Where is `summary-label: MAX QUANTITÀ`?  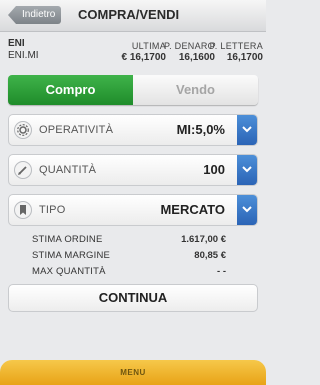 summary-label: MAX QUANTITÀ is located at coordinates (69, 271).